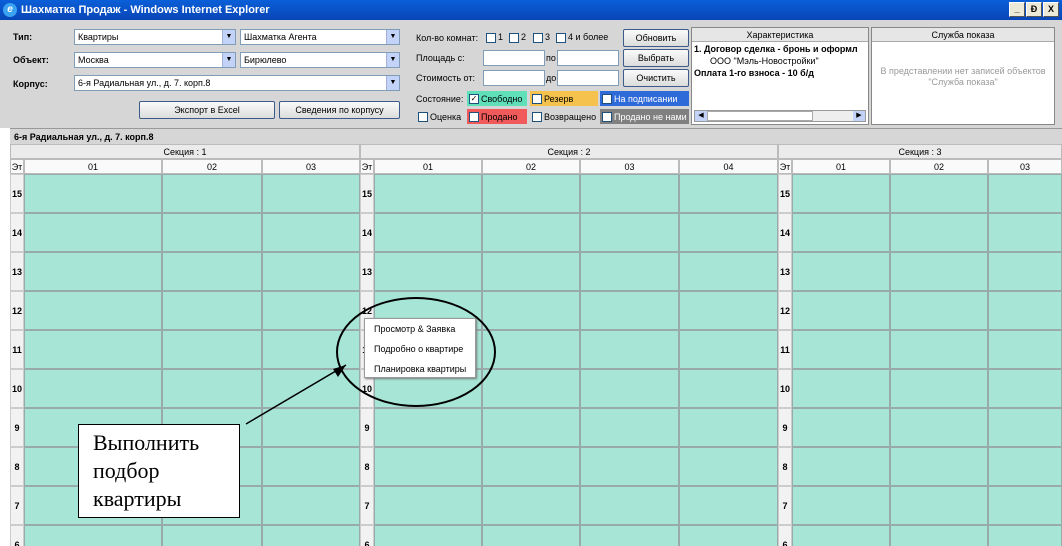 This screenshot has height=546, width=1062. What do you see at coordinates (1017, 9) in the screenshot?
I see `minimize-button: _` at bounding box center [1017, 9].